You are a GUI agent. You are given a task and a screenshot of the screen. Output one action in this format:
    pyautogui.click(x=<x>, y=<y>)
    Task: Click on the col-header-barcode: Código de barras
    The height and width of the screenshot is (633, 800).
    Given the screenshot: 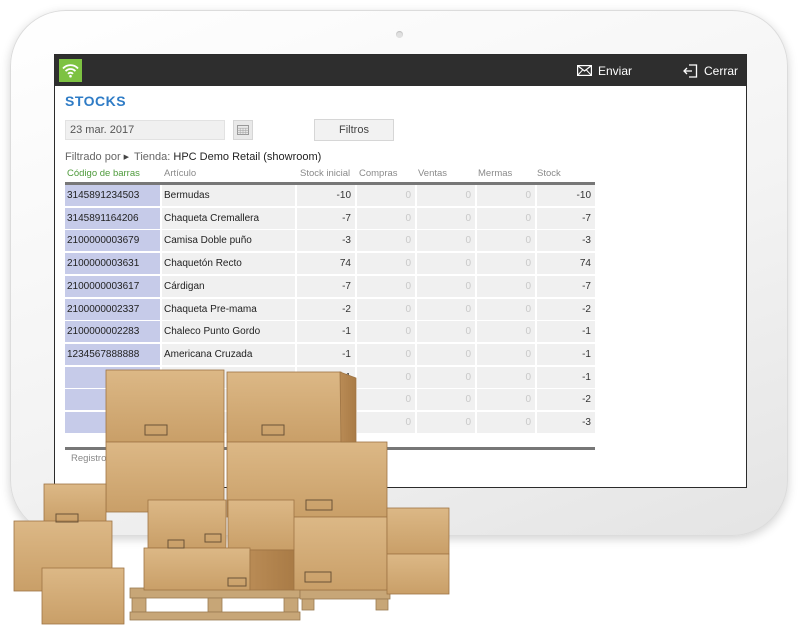 What is the action you would take?
    pyautogui.click(x=103, y=175)
    